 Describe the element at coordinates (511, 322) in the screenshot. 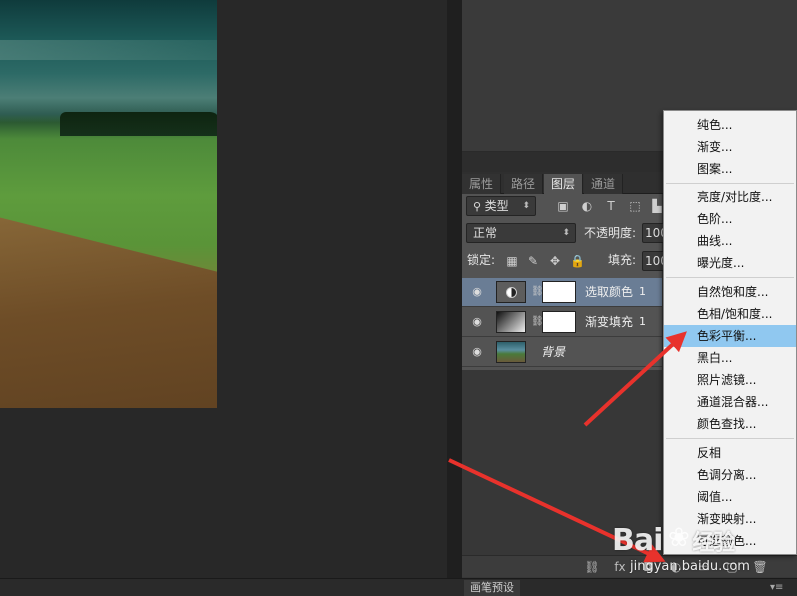

I see `gradient-thumbnail` at that location.